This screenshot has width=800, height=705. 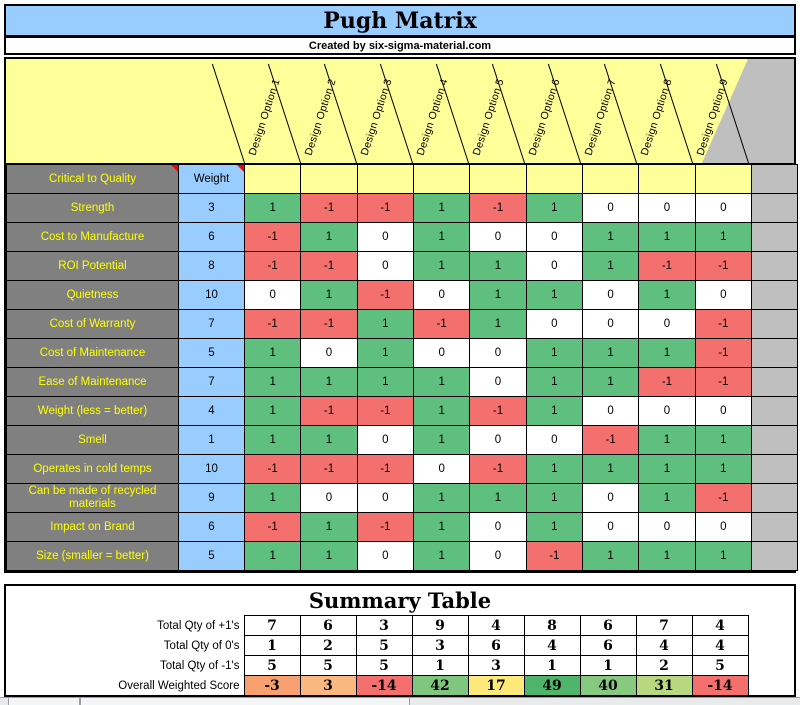 What do you see at coordinates (92, 208) in the screenshot?
I see `ctq-row-label: Strength` at bounding box center [92, 208].